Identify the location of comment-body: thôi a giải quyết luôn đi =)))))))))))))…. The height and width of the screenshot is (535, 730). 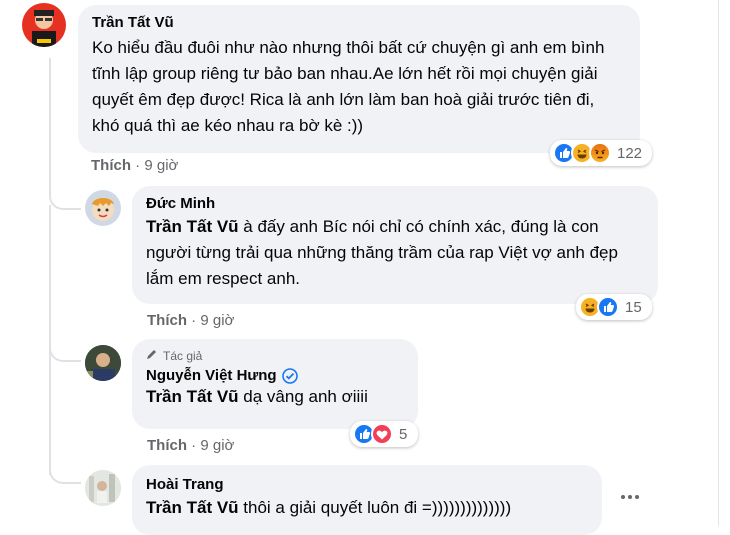
(375, 507).